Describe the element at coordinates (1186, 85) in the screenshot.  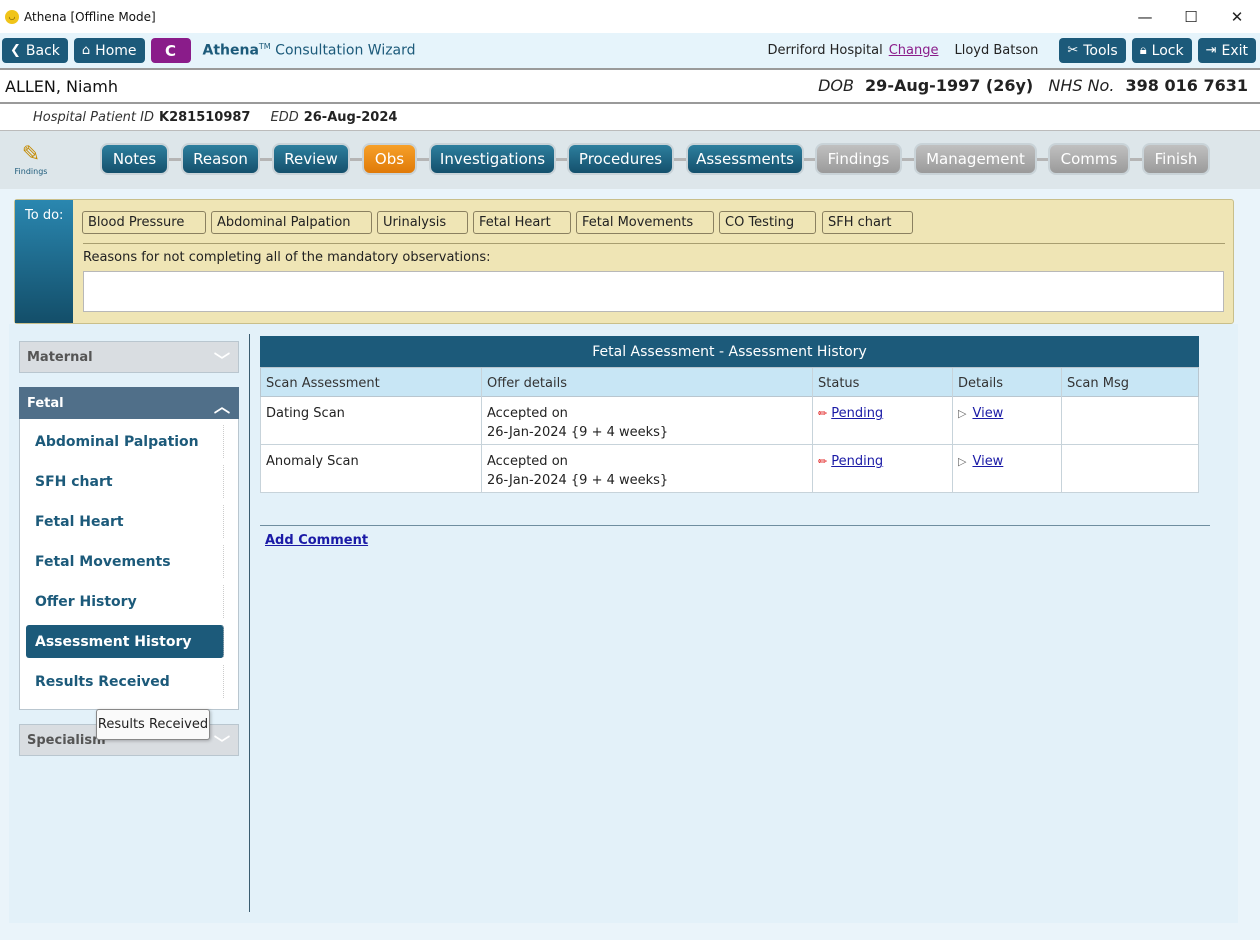
I see `nhs-value: 398 016 7631` at that location.